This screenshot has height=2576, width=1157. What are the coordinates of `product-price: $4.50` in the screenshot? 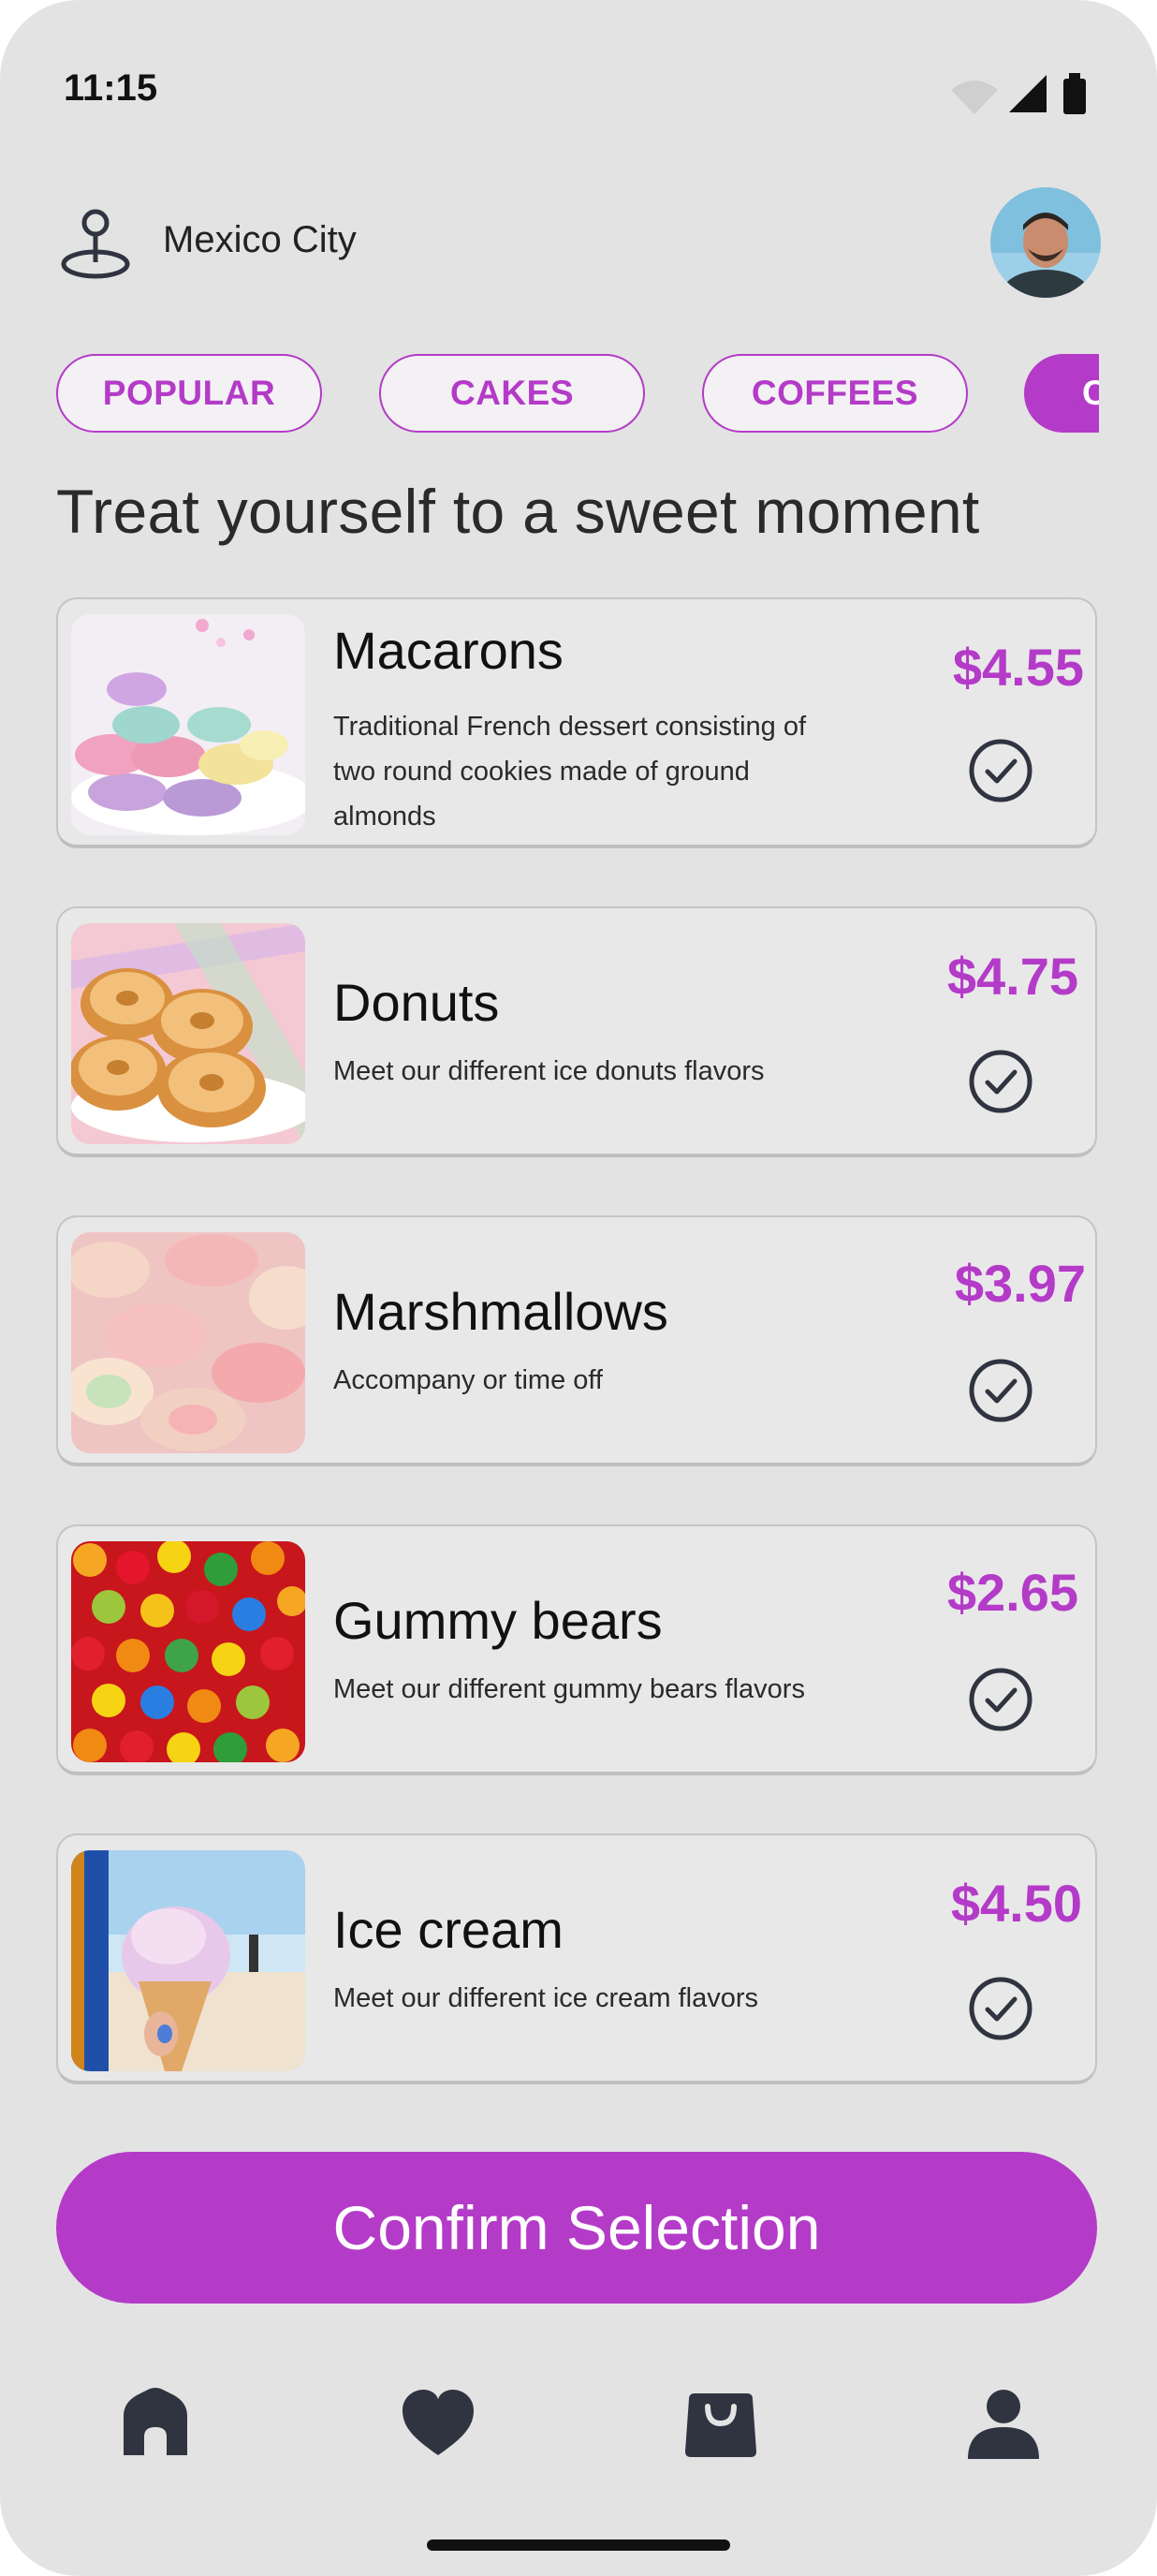 It's located at (1016, 1903).